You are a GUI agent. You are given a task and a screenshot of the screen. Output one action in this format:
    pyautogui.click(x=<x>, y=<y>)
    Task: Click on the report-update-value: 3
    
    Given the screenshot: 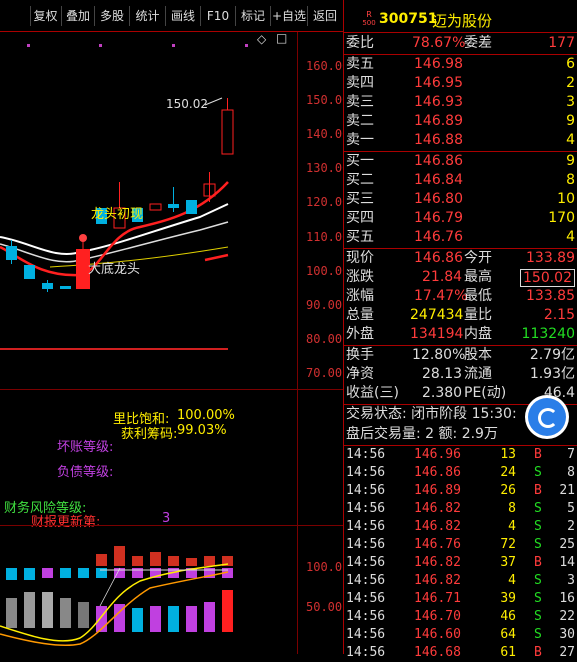 What is the action you would take?
    pyautogui.click(x=166, y=518)
    